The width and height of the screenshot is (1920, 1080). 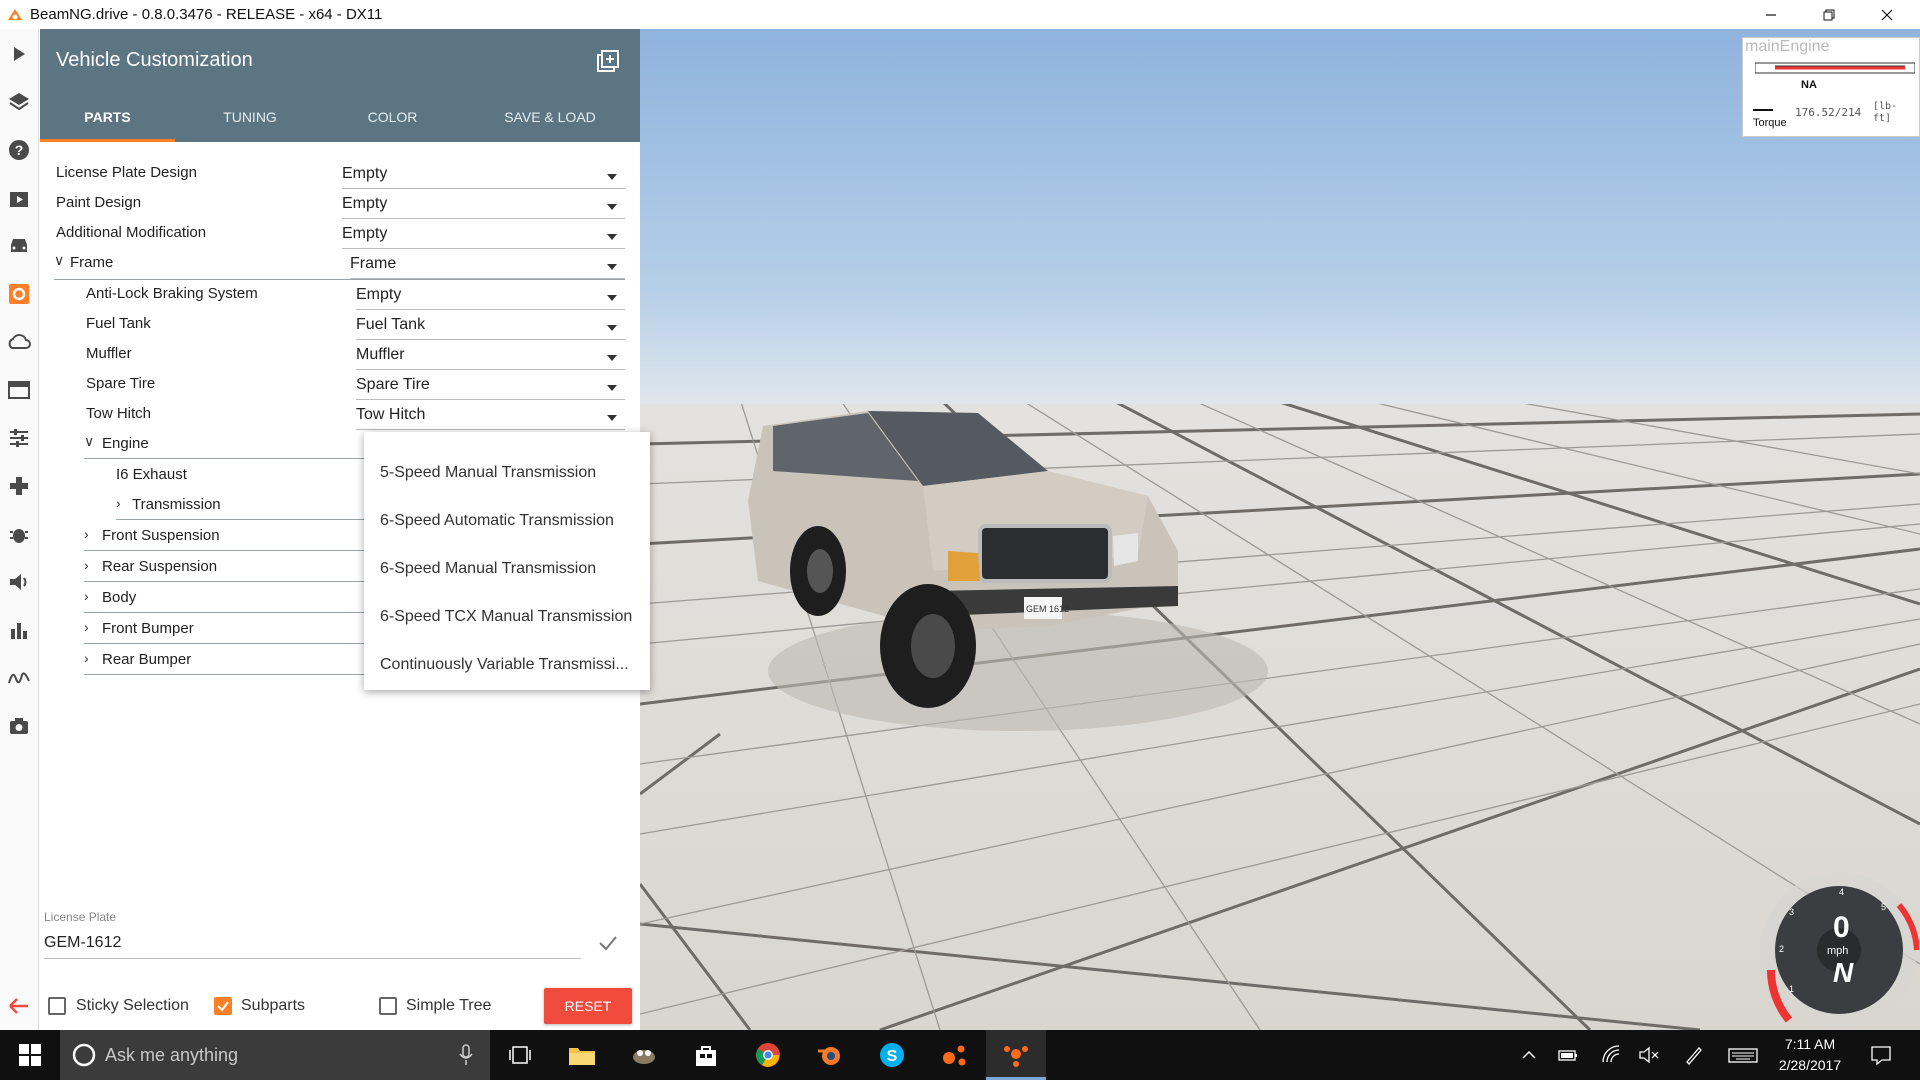 What do you see at coordinates (520, 1055) in the screenshot?
I see `task-view-button` at bounding box center [520, 1055].